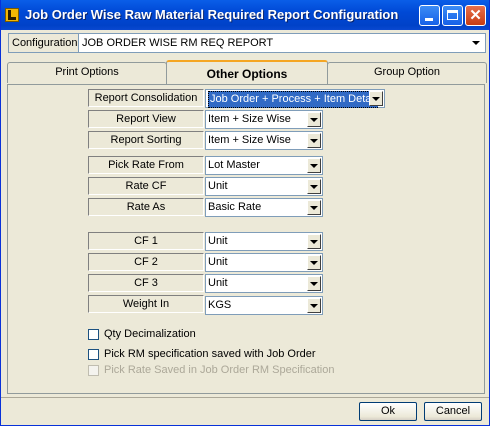 The image size is (490, 426). Describe the element at coordinates (218, 186) in the screenshot. I see `rate-cf-value: Unit` at that location.